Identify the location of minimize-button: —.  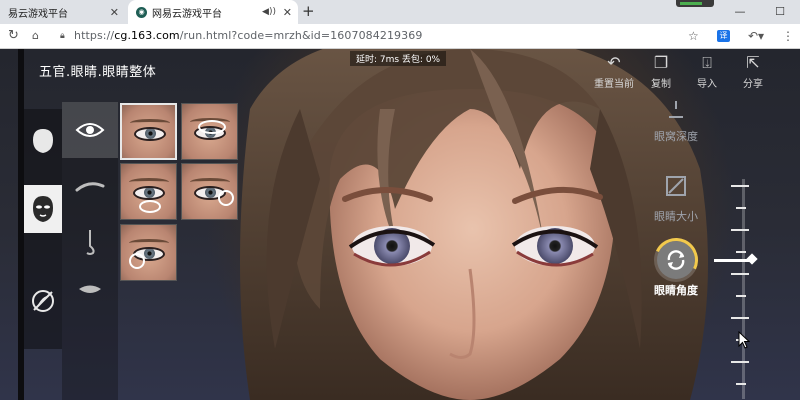
(740, 12).